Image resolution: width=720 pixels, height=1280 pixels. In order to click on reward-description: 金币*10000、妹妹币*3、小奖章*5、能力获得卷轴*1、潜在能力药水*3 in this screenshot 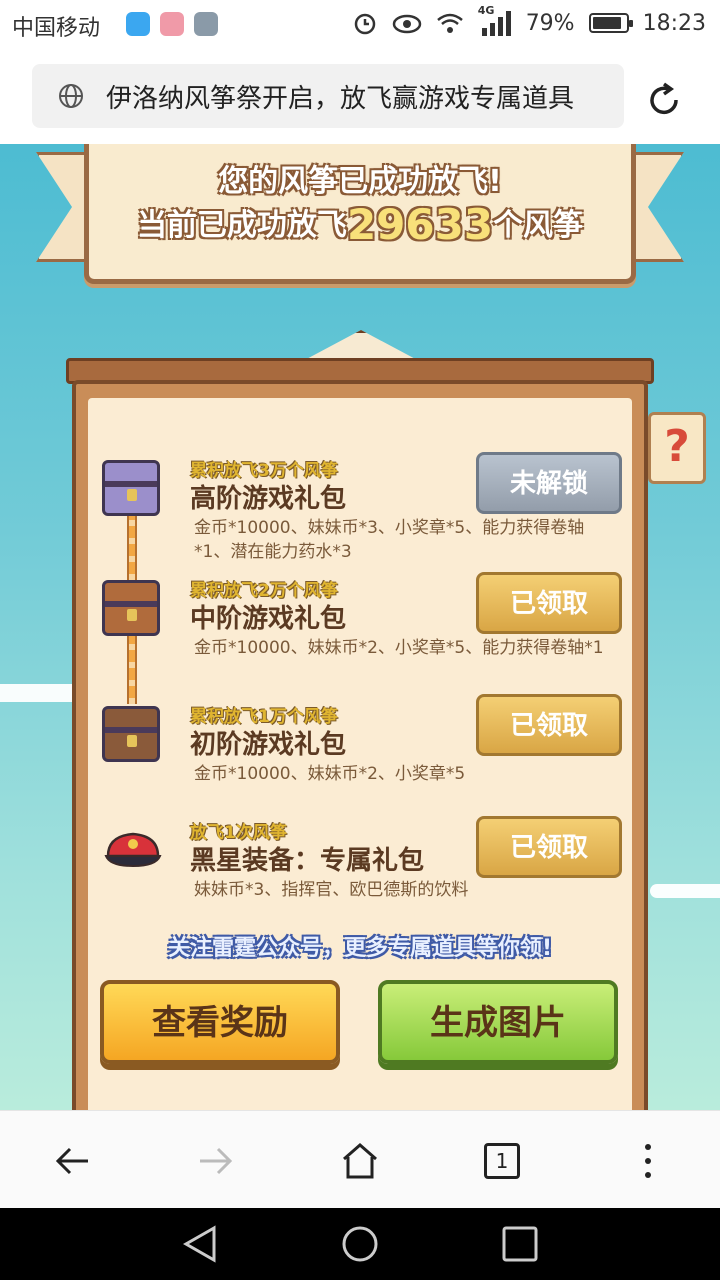, I will do `click(389, 540)`.